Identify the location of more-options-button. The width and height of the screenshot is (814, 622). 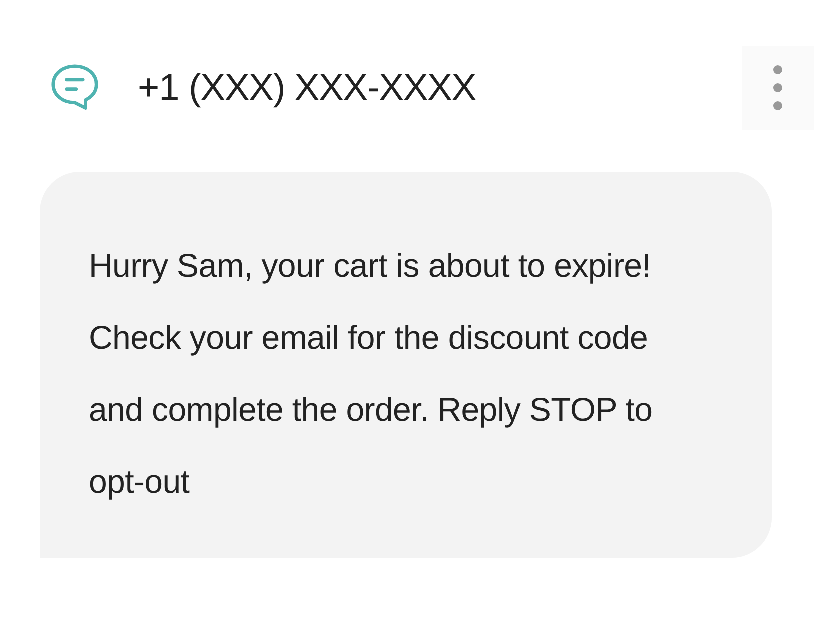
(778, 88).